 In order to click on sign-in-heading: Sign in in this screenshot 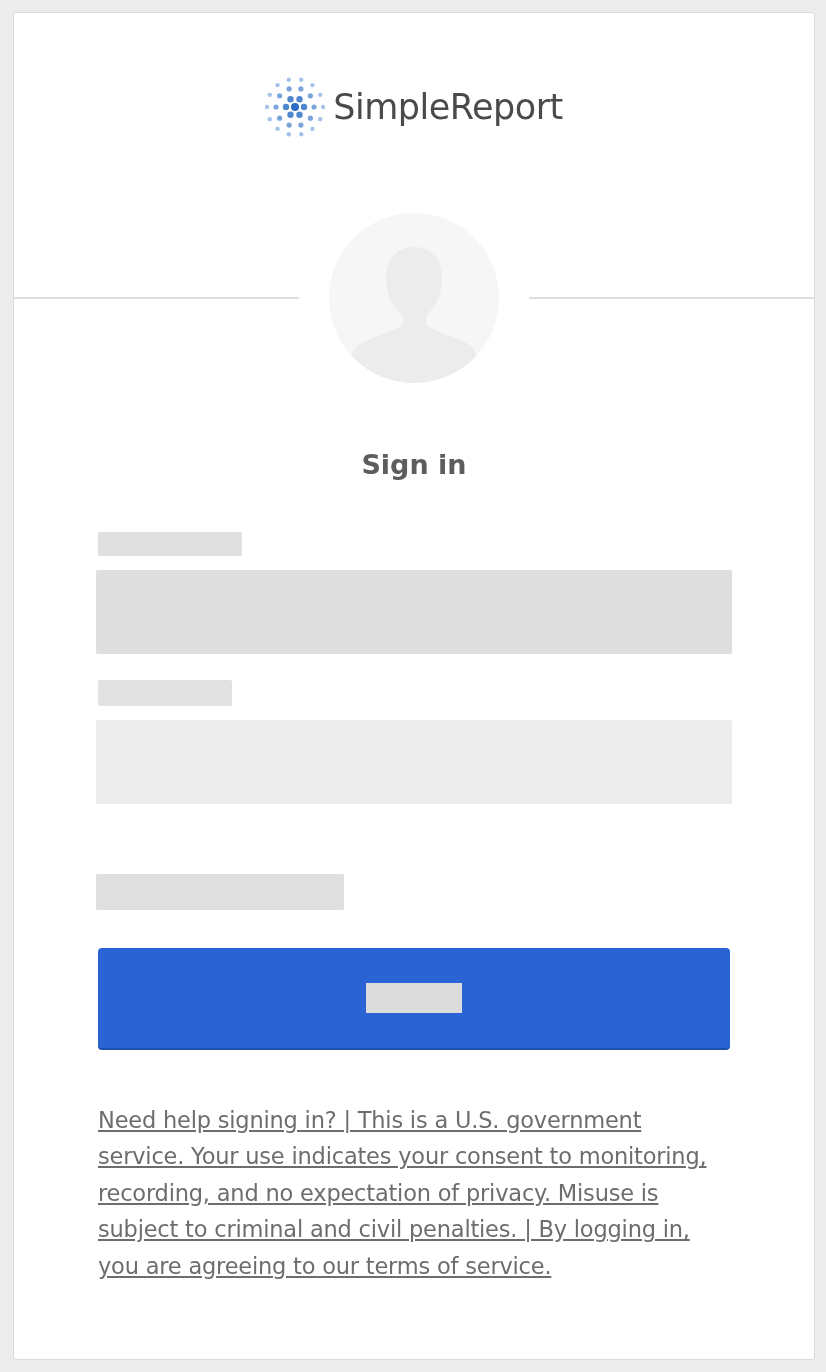, I will do `click(414, 464)`.